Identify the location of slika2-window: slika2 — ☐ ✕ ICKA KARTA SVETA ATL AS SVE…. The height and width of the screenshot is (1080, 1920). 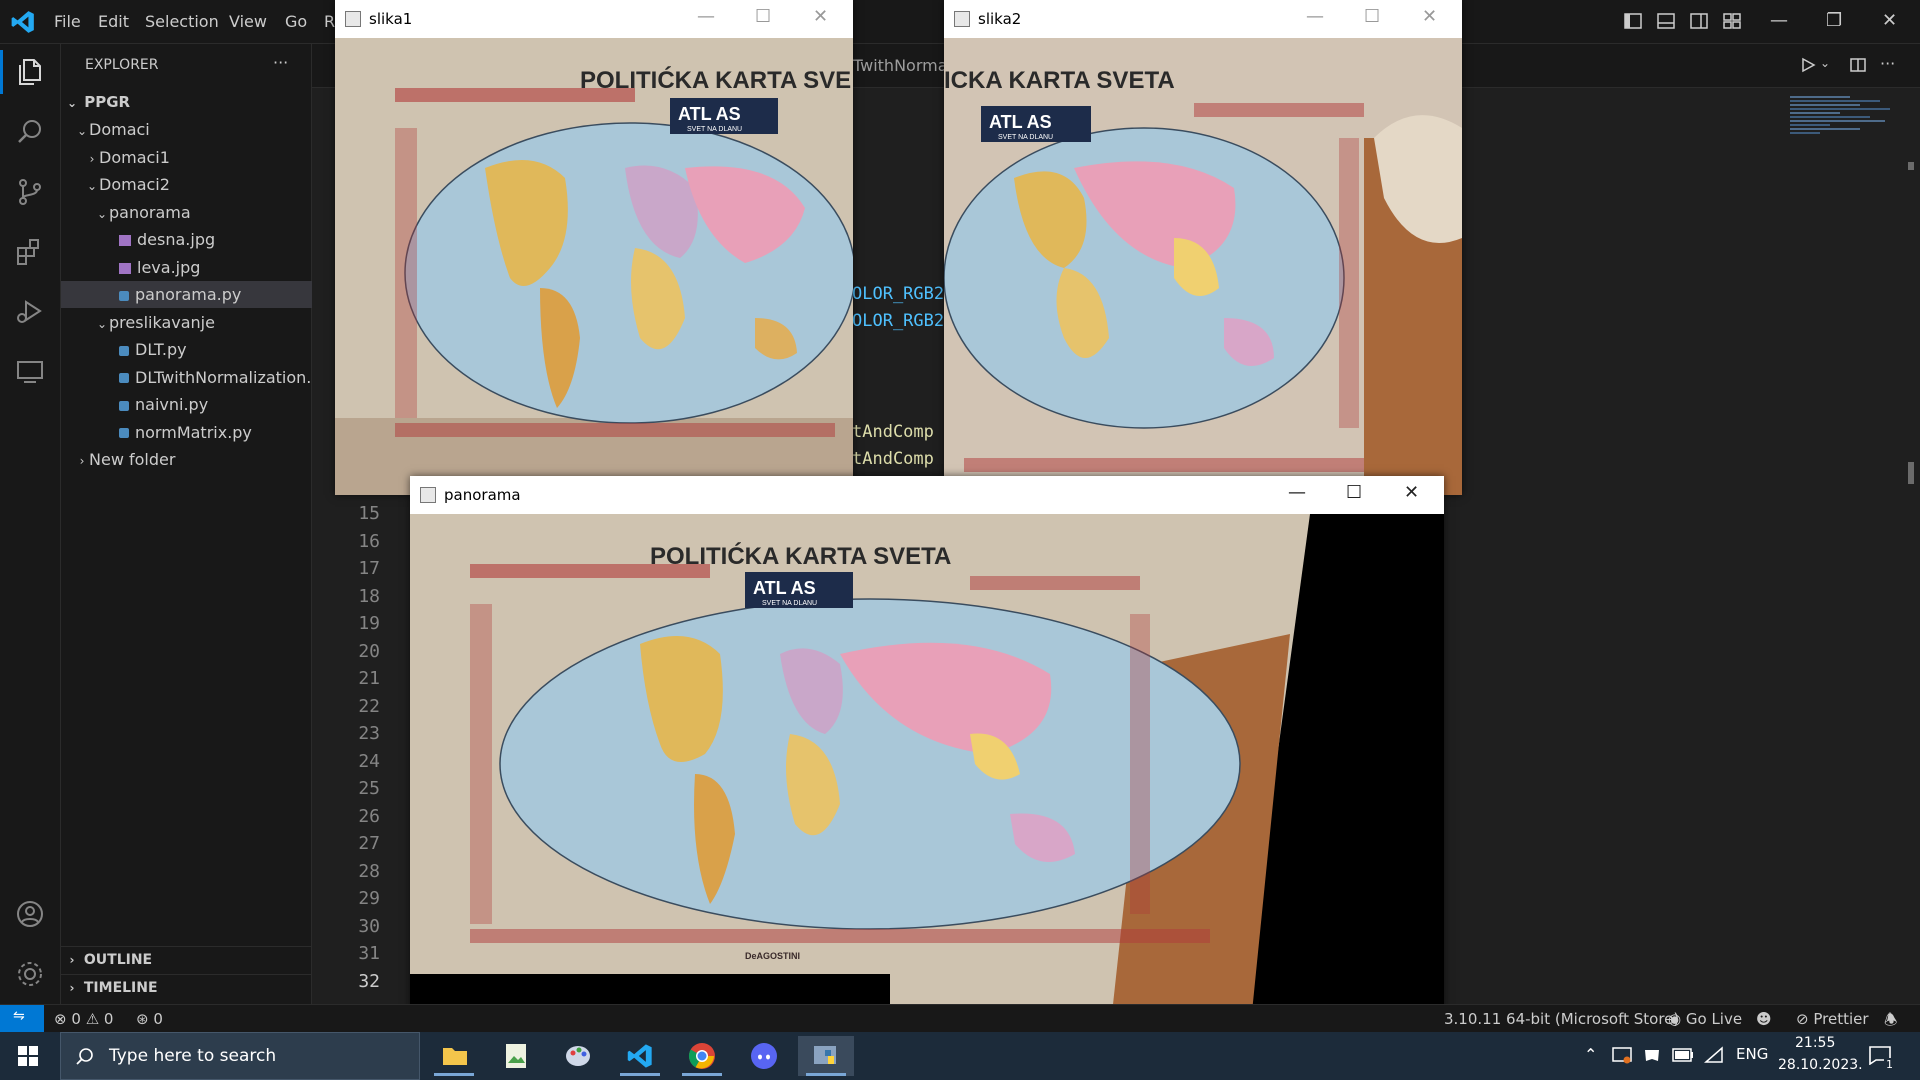
(1203, 247).